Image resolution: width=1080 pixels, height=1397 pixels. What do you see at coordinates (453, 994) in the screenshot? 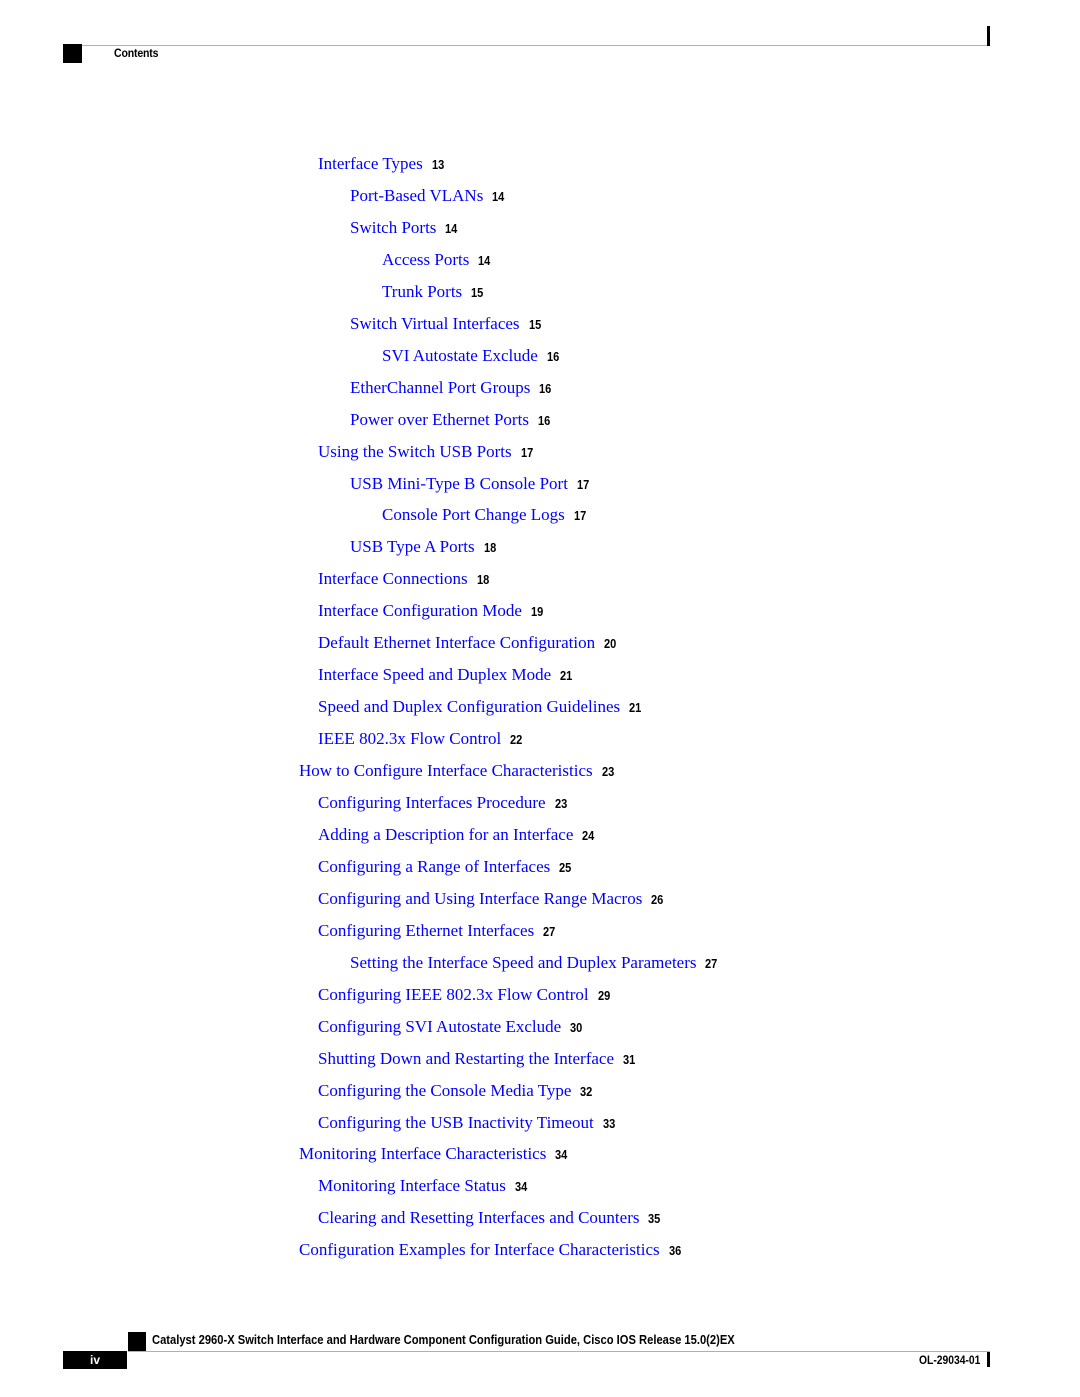
I see `toc-entry-title-link: Configuring IEEE 802.3x Flow Control` at bounding box center [453, 994].